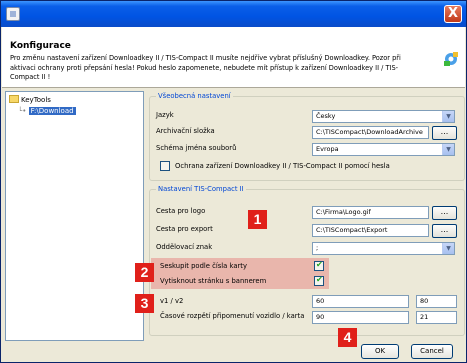 The width and height of the screenshot is (467, 363). What do you see at coordinates (201, 189) in the screenshot?
I see `tis-settings-title: Nastavení TIS-Compact II` at bounding box center [201, 189].